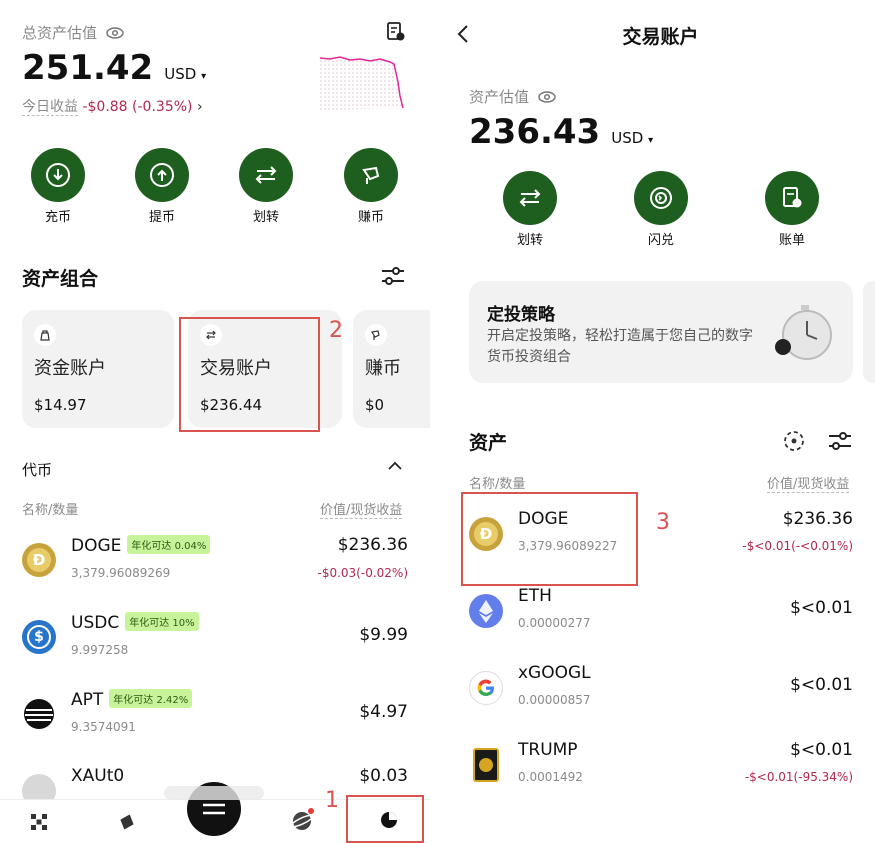 The width and height of the screenshot is (875, 843). I want to click on download-icon, so click(58, 175).